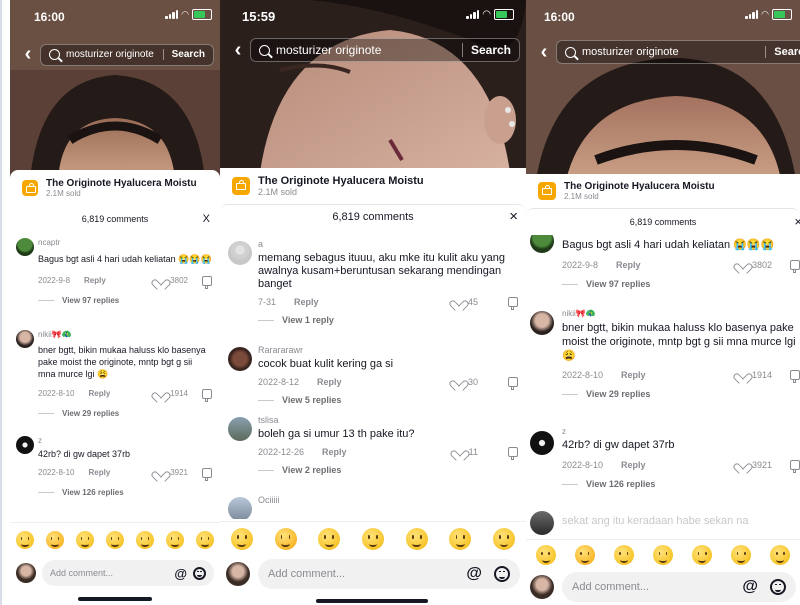 The width and height of the screenshot is (800, 605). Describe the element at coordinates (388, 320) in the screenshot. I see `view-replies-button: View 1 reply` at that location.